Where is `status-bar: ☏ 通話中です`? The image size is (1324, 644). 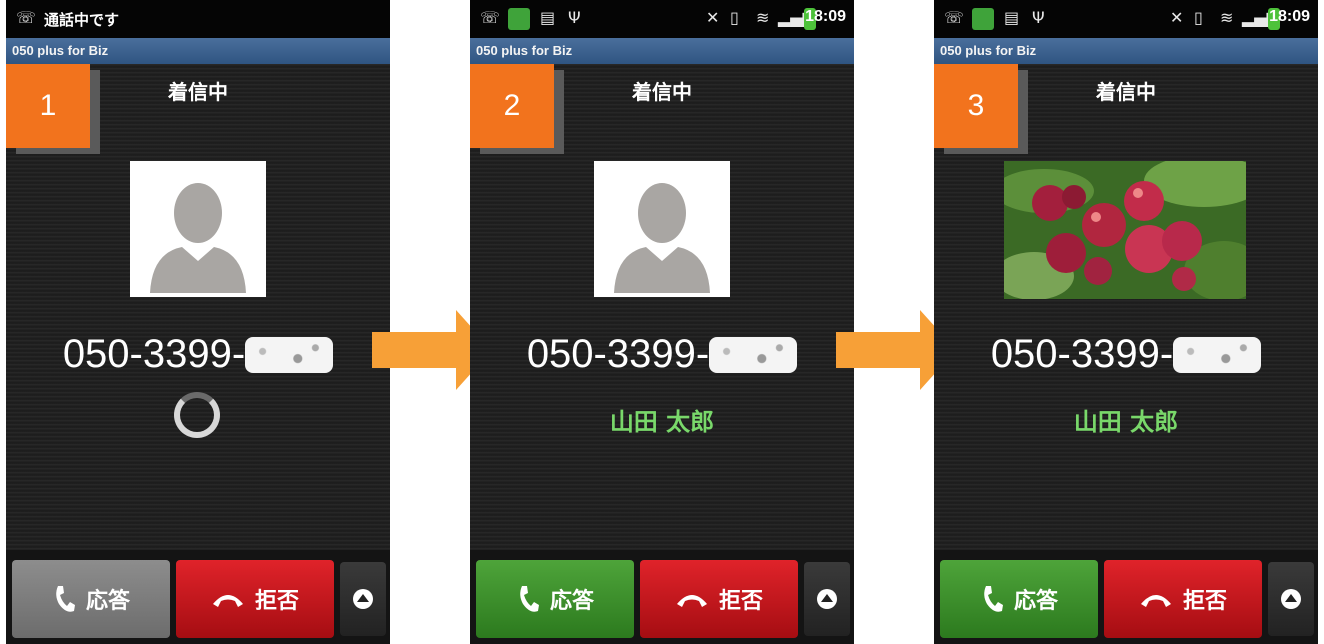 status-bar: ☏ 通話中です is located at coordinates (198, 19).